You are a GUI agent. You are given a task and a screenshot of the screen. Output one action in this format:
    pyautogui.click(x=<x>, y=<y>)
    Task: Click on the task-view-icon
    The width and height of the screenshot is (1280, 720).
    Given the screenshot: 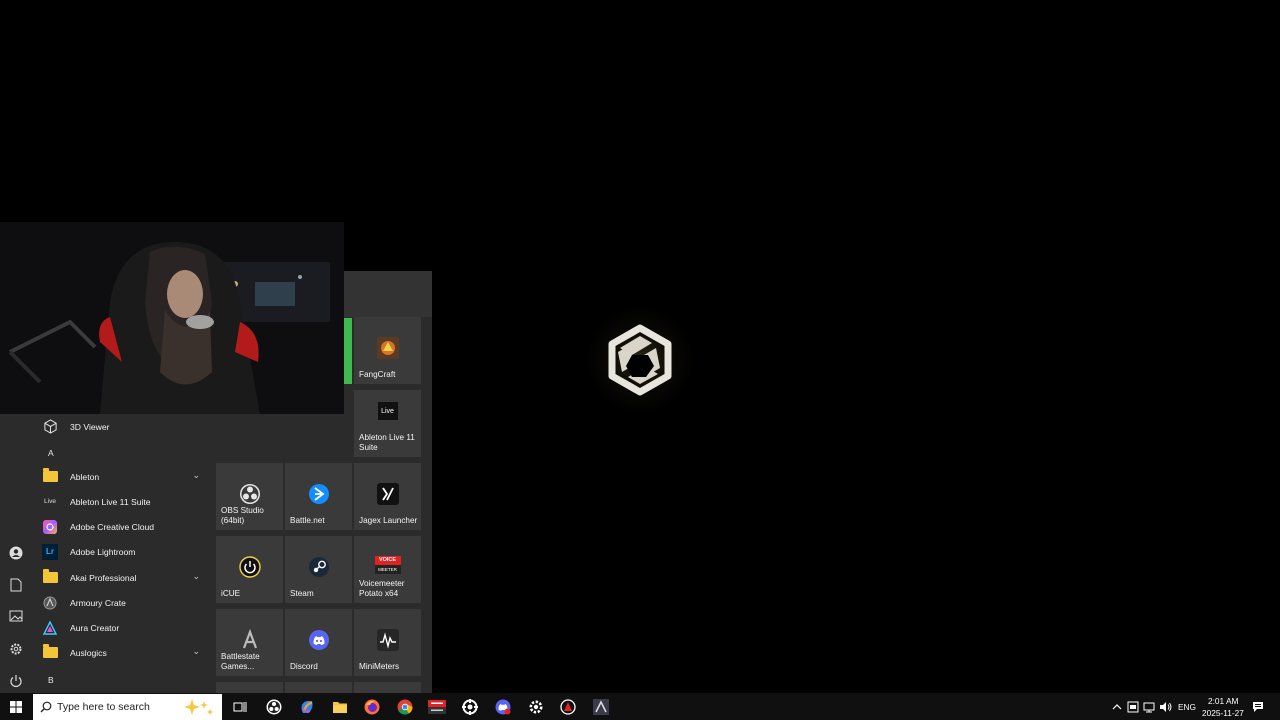 What is the action you would take?
    pyautogui.click(x=240, y=707)
    